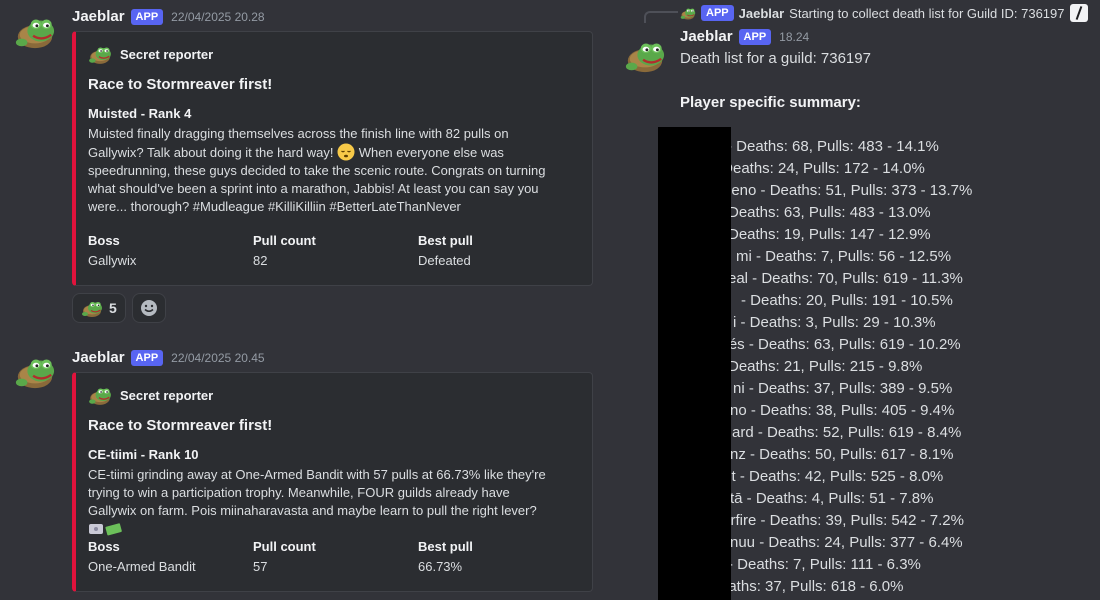 The image size is (1100, 600). I want to click on field-value: Gallywix, so click(112, 260).